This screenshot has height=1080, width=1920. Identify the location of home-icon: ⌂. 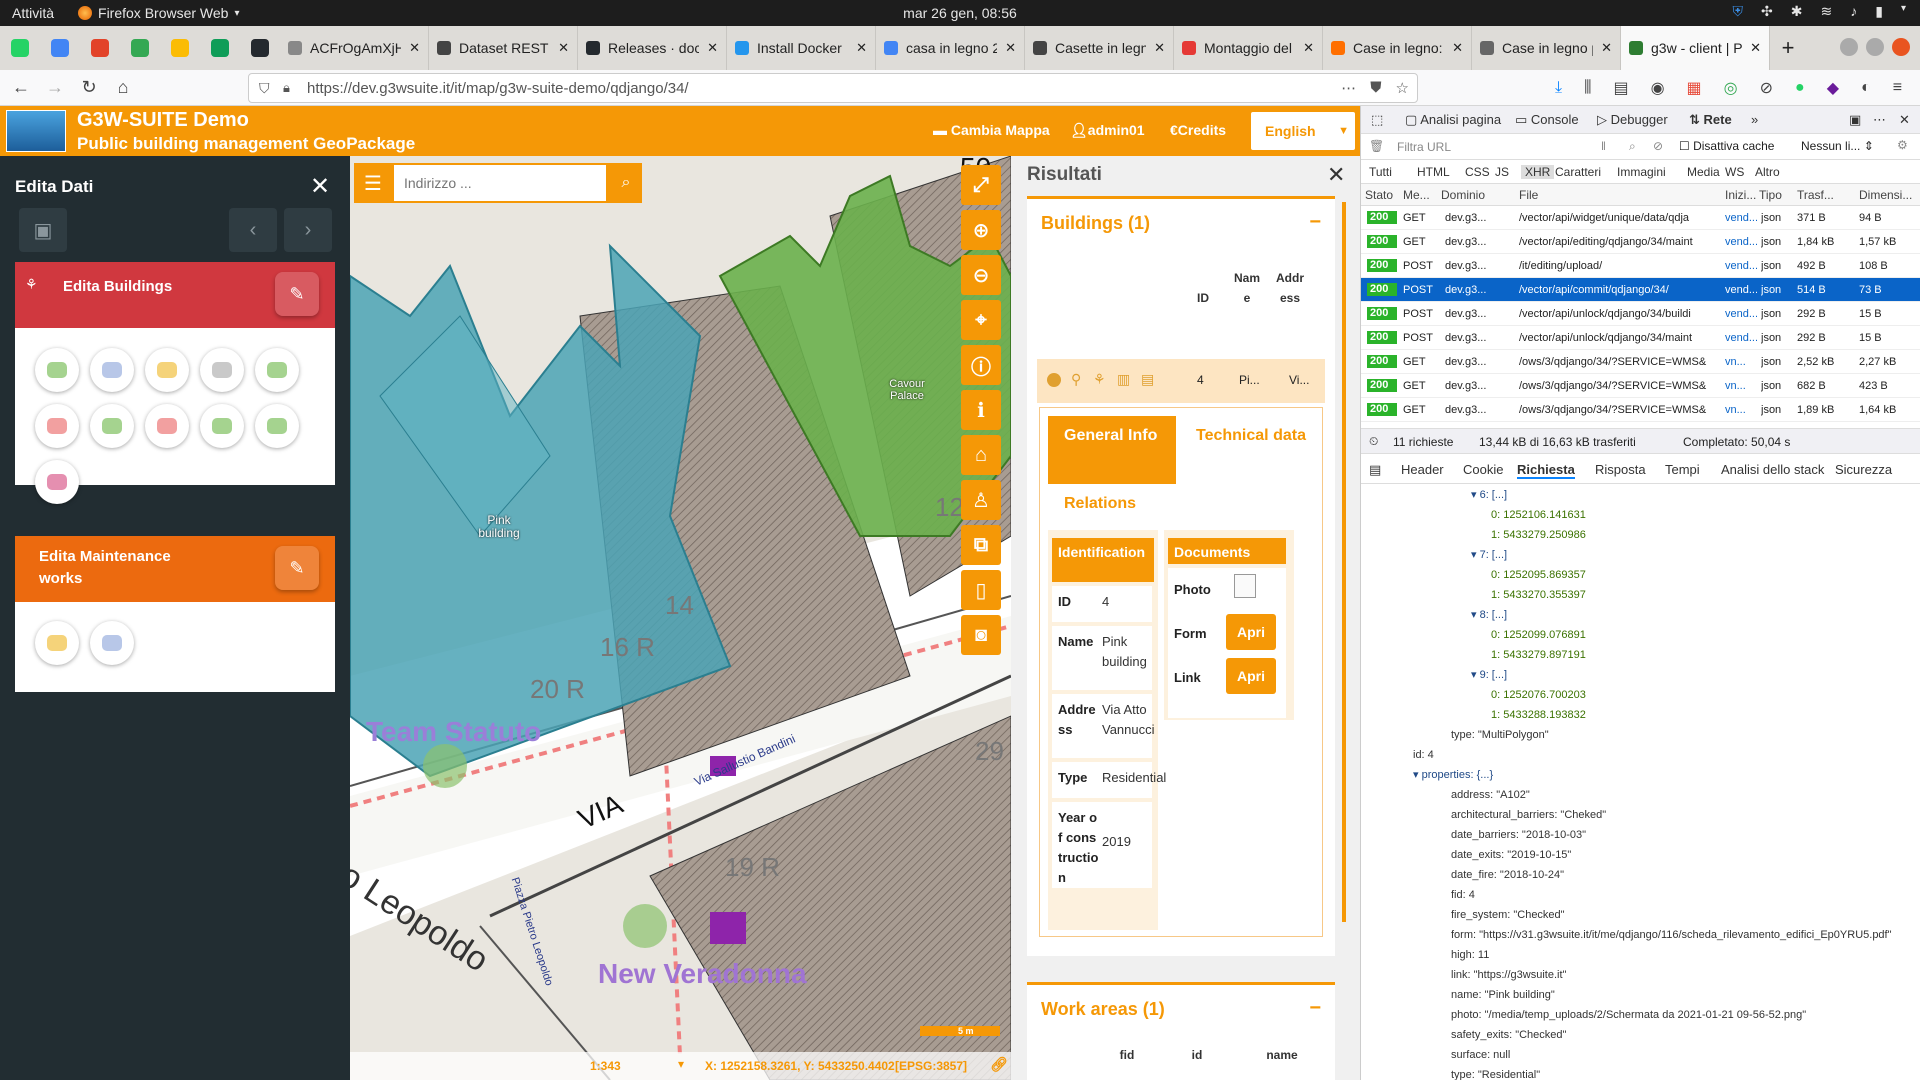
(123, 88).